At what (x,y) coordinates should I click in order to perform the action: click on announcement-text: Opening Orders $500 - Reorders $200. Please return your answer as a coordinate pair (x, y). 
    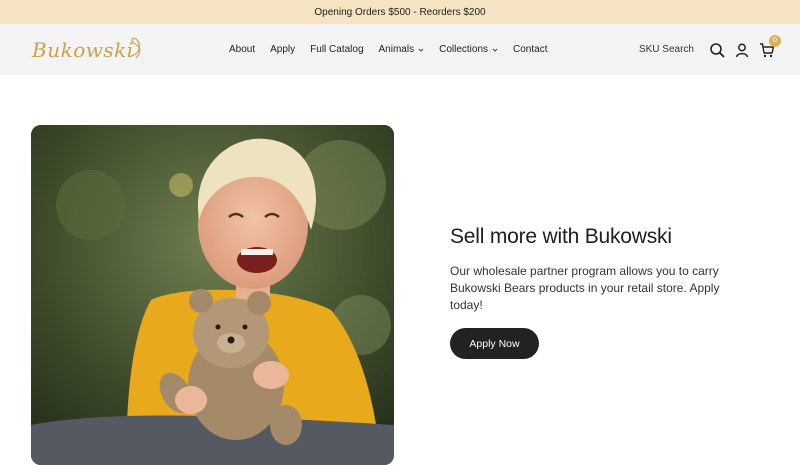
    Looking at the image, I should click on (400, 12).